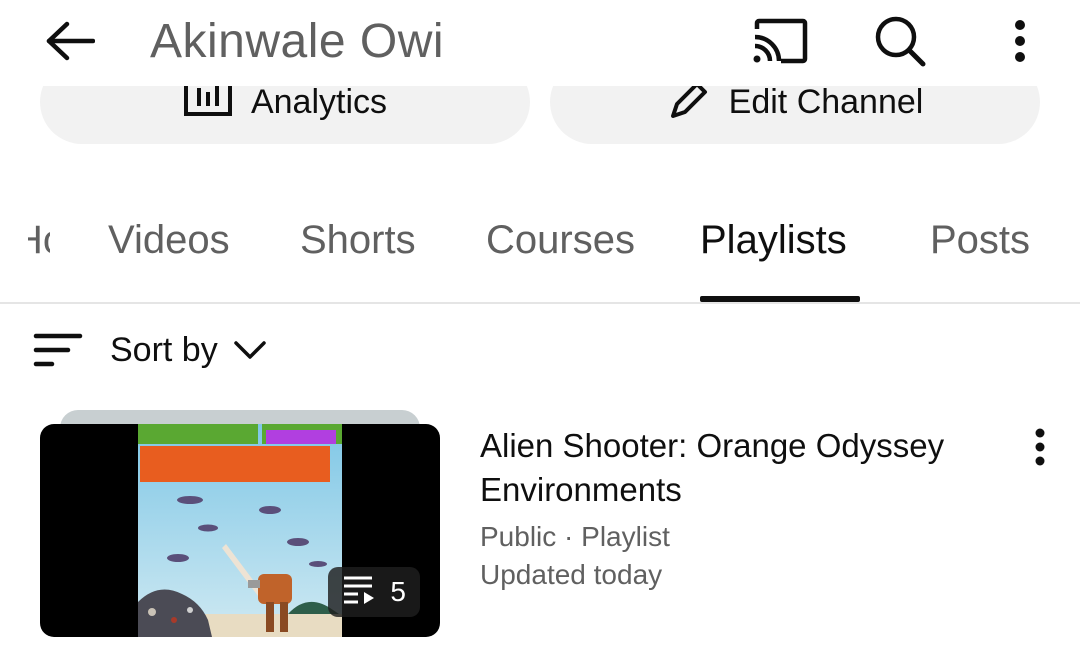 The width and height of the screenshot is (1080, 649). Describe the element at coordinates (518, 536) in the screenshot. I see `playlist-visibility: Public` at that location.